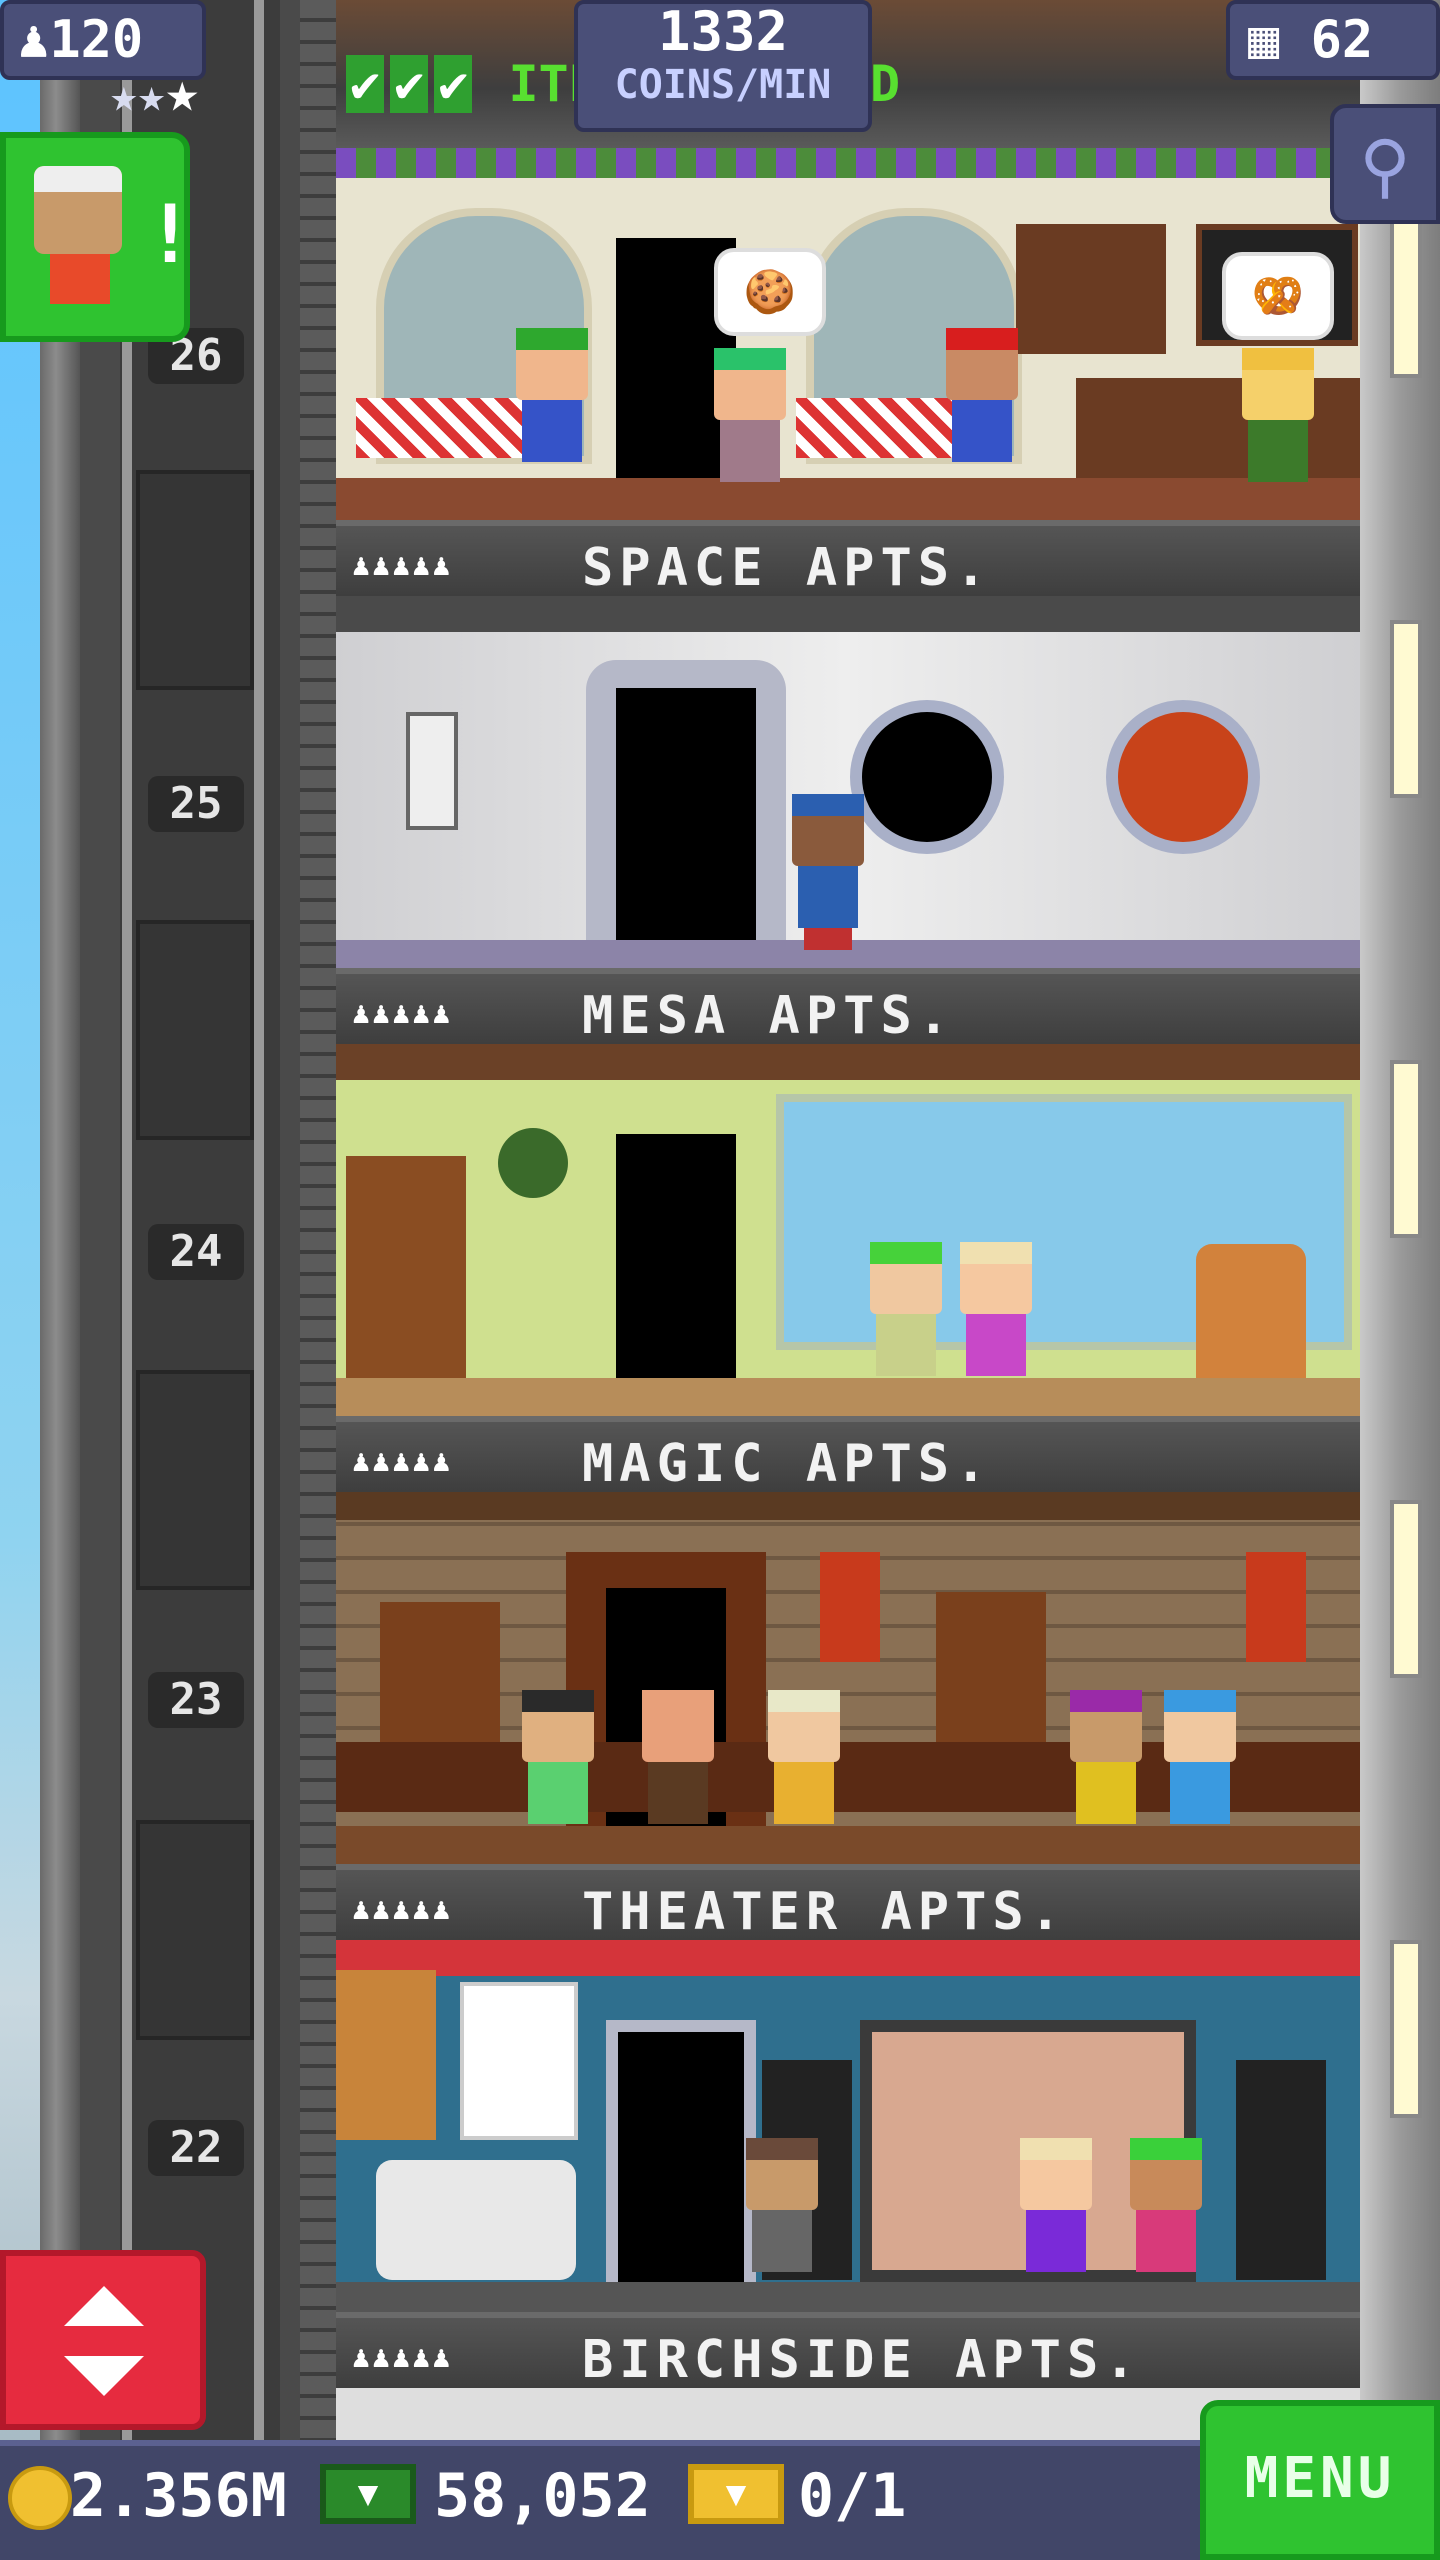 Image resolution: width=1440 pixels, height=2560 pixels. Describe the element at coordinates (723, 85) in the screenshot. I see `coins-per-min-label: COINS/MIN` at that location.